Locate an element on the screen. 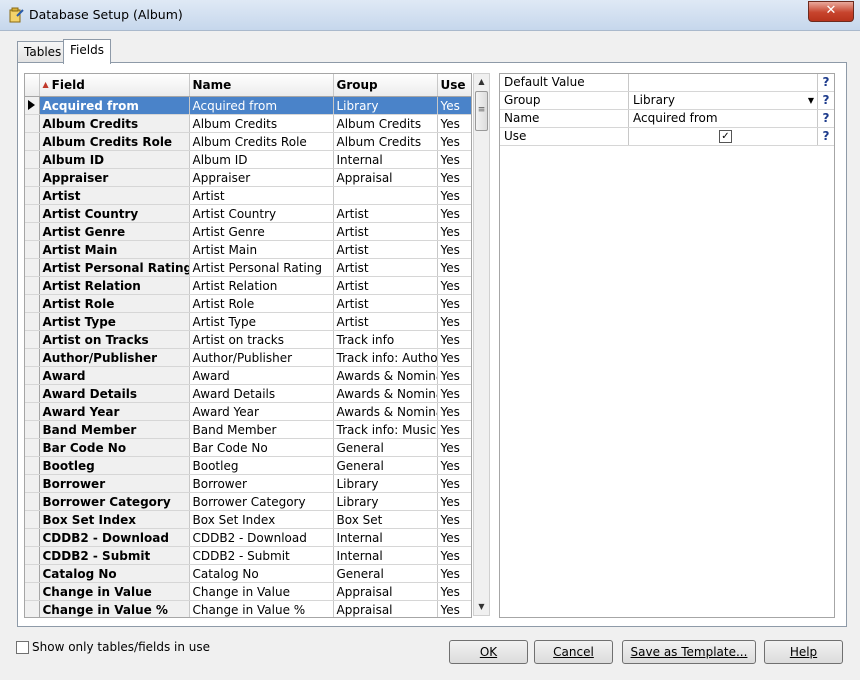  table-row: Artist Relation Artist Relation Artist Yes is located at coordinates (248, 285).